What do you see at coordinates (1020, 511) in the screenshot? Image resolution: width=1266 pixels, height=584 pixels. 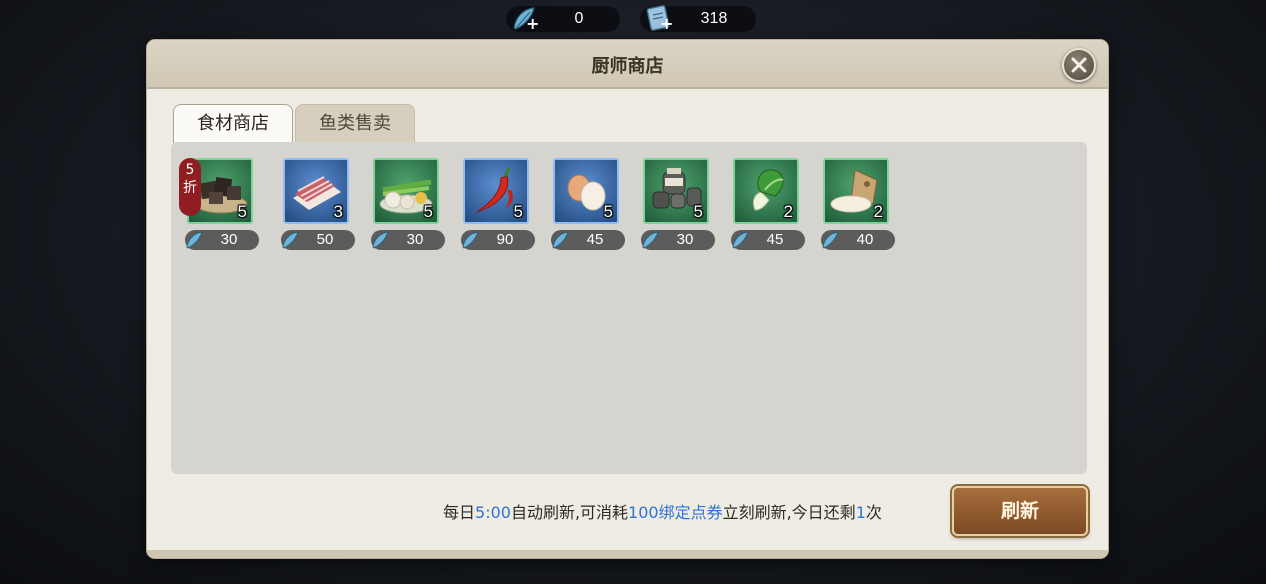 I see `refresh-button: 刷新` at bounding box center [1020, 511].